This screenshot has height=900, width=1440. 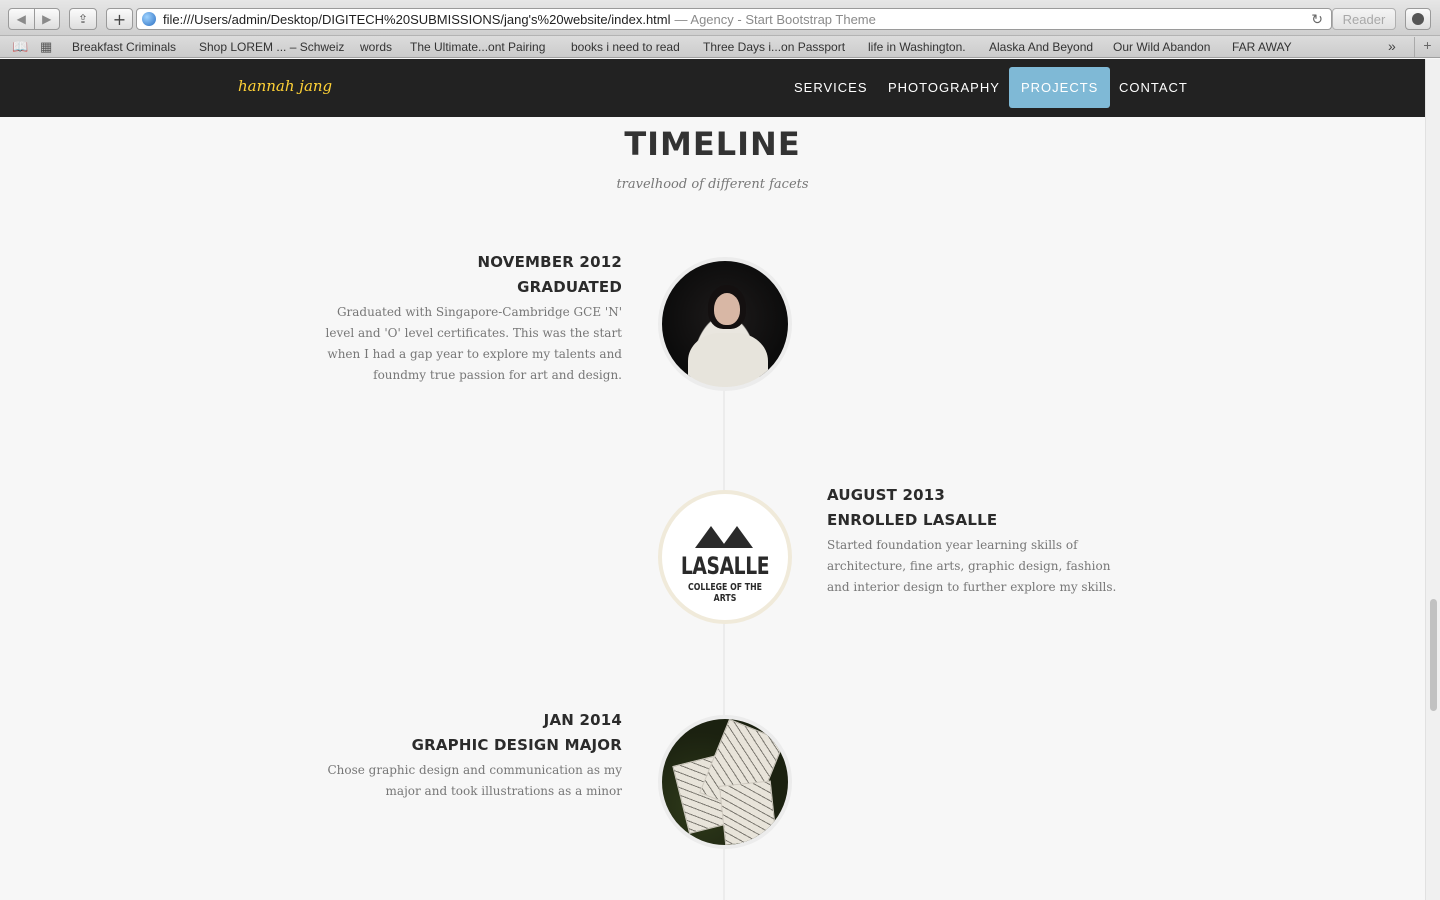 I want to click on reader-button: Reader, so click(x=1364, y=19).